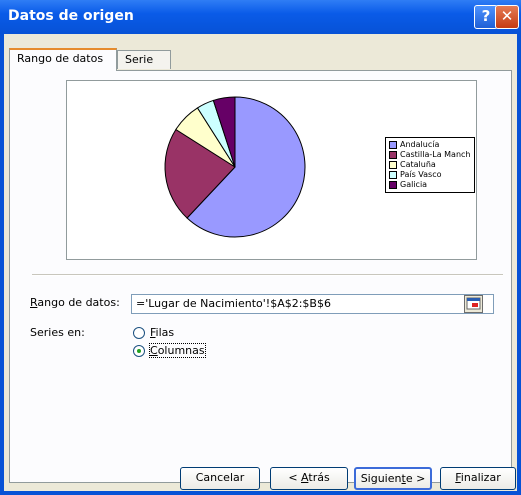 This screenshot has width=521, height=495. I want to click on legend-label-3: País Vasco, so click(421, 174).